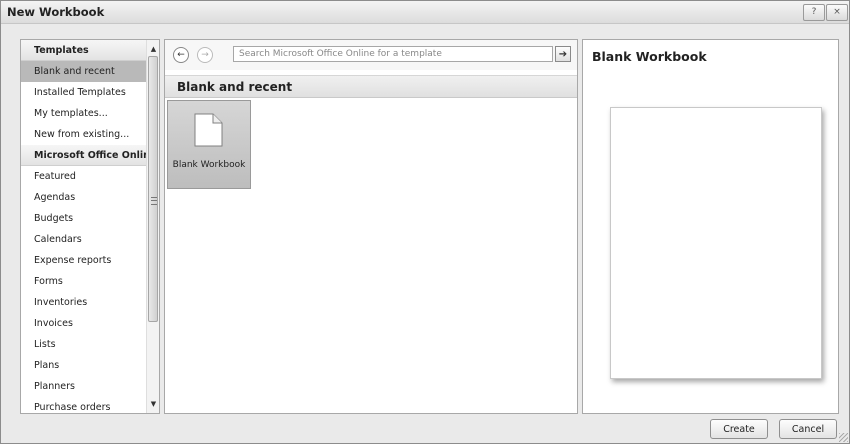  I want to click on category-scrollbar: ▲ ▼, so click(152, 226).